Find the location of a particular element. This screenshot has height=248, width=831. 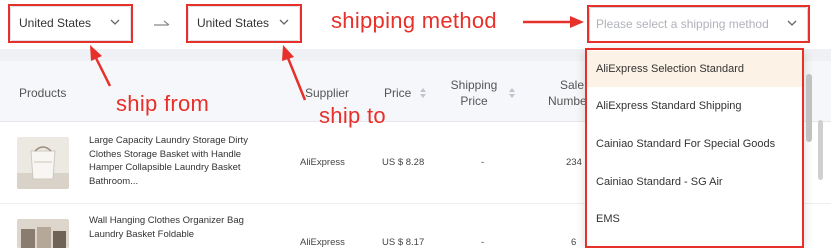

shipping-option: AliExpress Standard Shipping is located at coordinates (694, 106).